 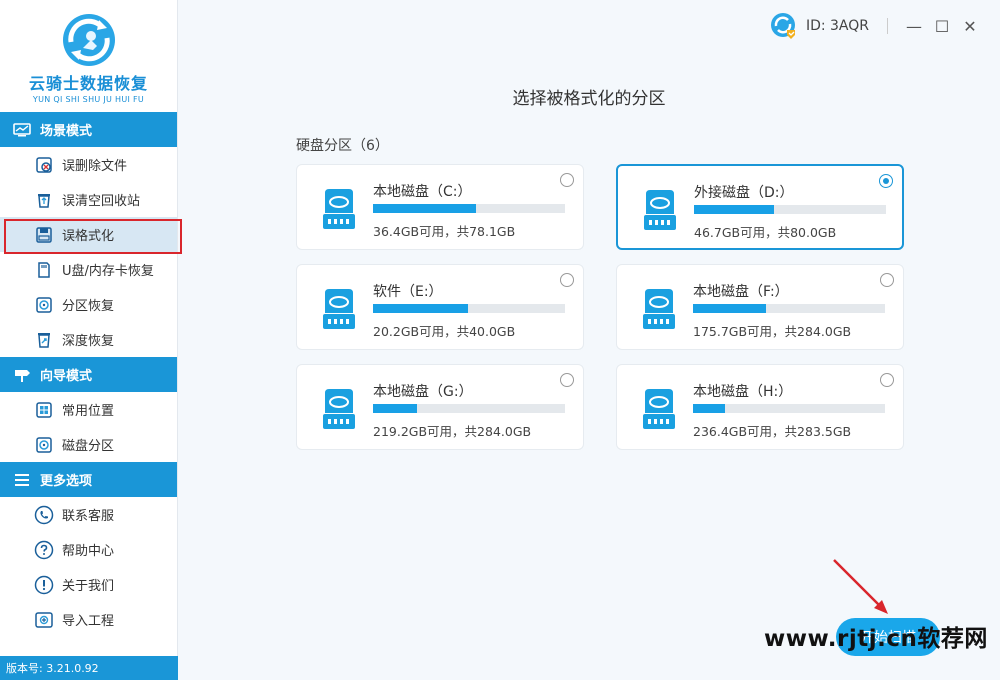 I want to click on partition-capacity: 36.4GB可用，共78.1GB, so click(x=444, y=231).